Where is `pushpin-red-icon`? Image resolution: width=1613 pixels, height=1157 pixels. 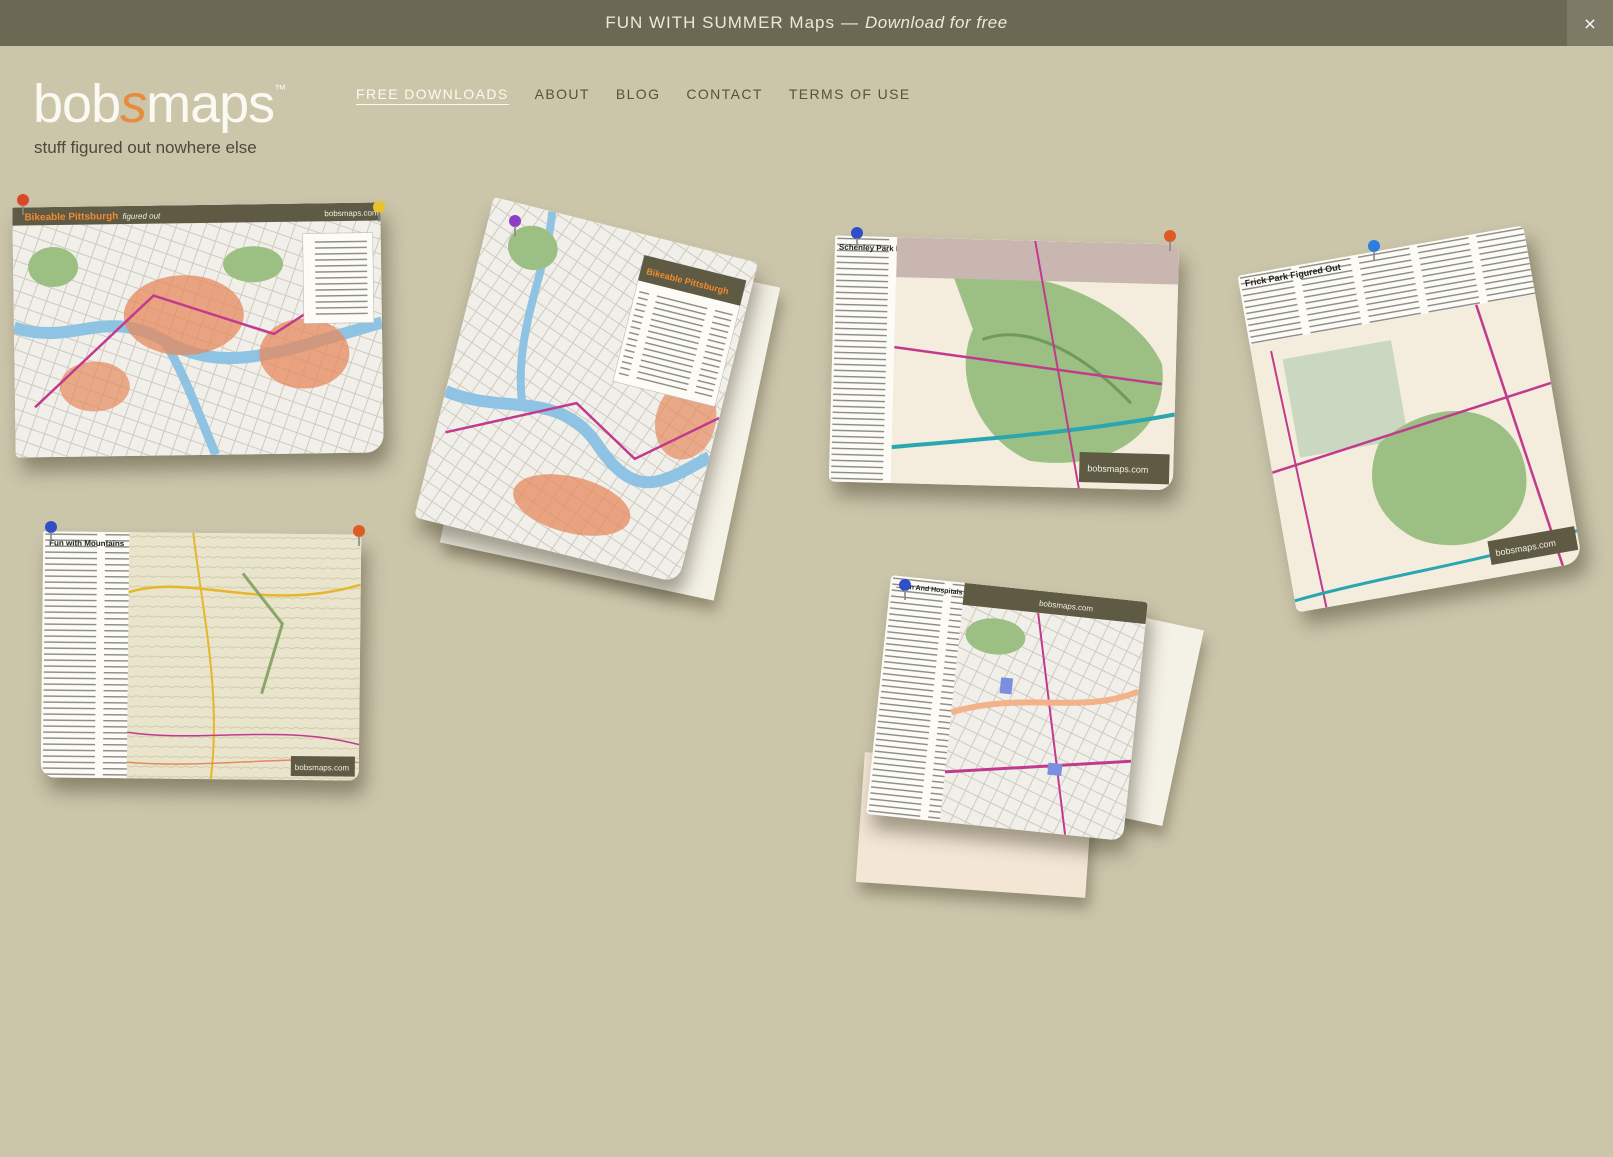
pushpin-red-icon is located at coordinates (23, 204).